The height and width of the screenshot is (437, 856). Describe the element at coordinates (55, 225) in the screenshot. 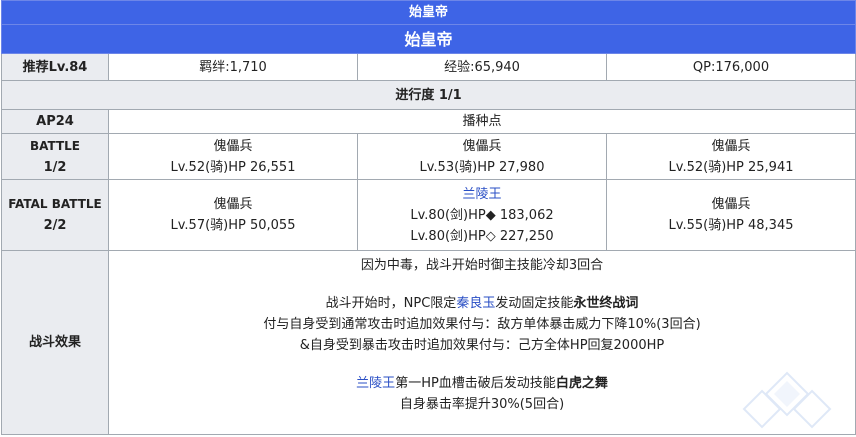

I see `battle-2-count: 2/2` at that location.